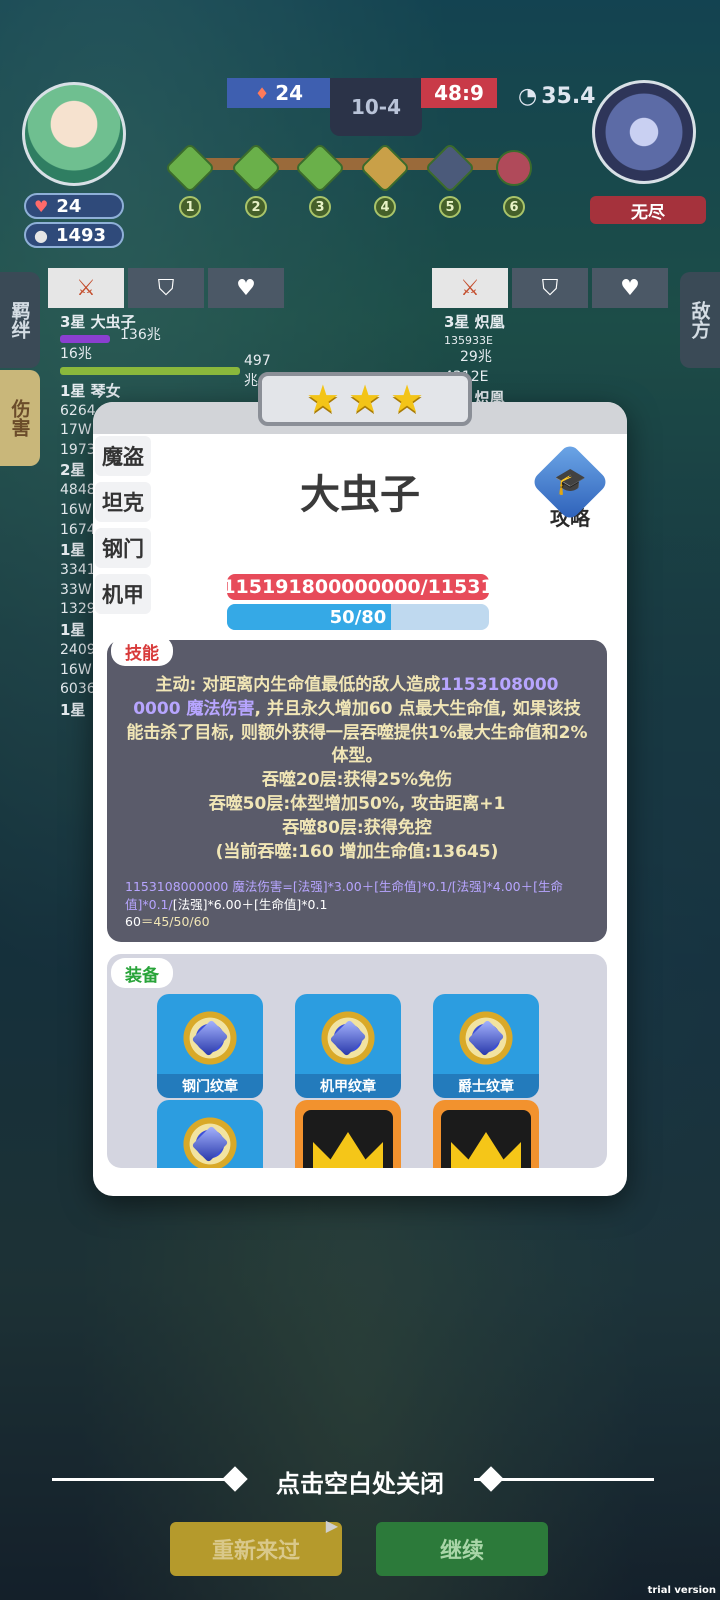  Describe the element at coordinates (81, 235) in the screenshot. I see `player-gold-value: 1493` at that location.